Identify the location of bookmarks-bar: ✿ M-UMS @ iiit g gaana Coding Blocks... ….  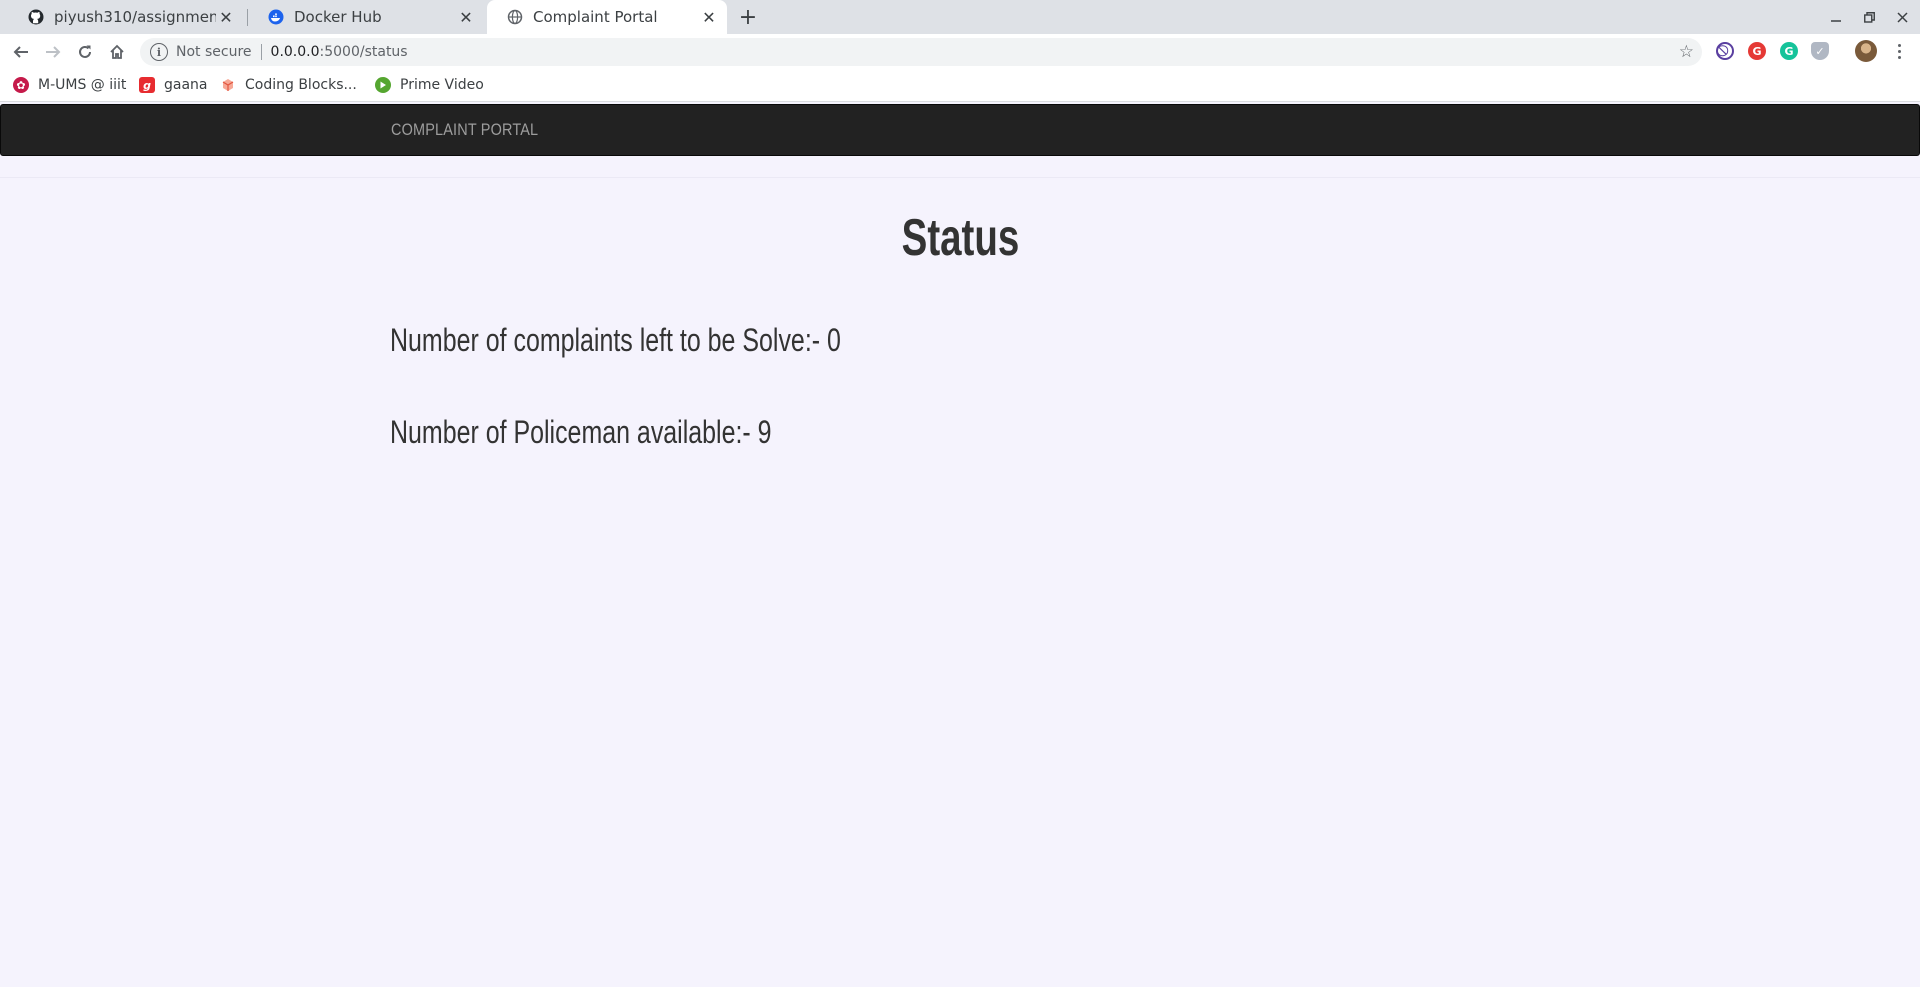
(960, 86).